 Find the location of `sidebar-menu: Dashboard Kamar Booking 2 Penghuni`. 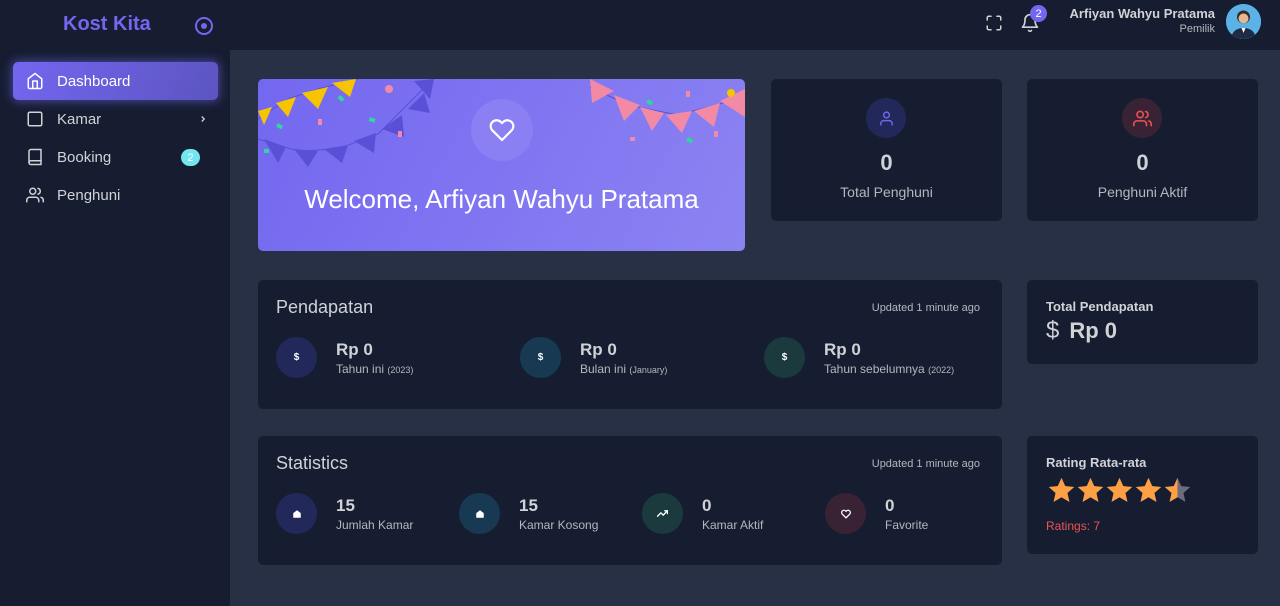

sidebar-menu: Dashboard Kamar Booking 2 Penghuni is located at coordinates (115, 138).